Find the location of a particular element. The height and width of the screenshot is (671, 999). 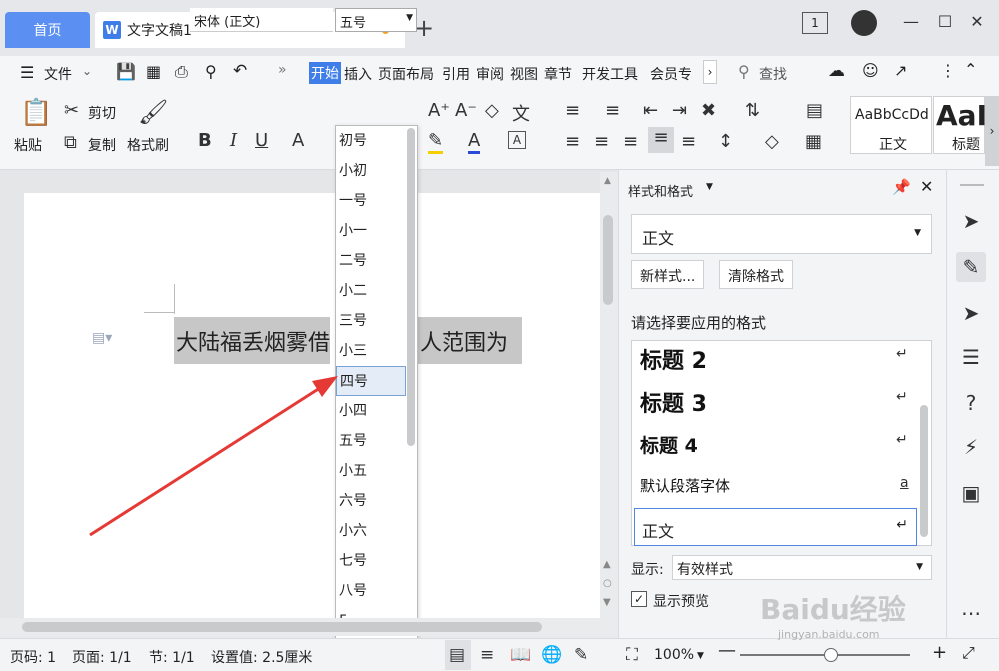

font-size-option: 一号 is located at coordinates (371, 201).